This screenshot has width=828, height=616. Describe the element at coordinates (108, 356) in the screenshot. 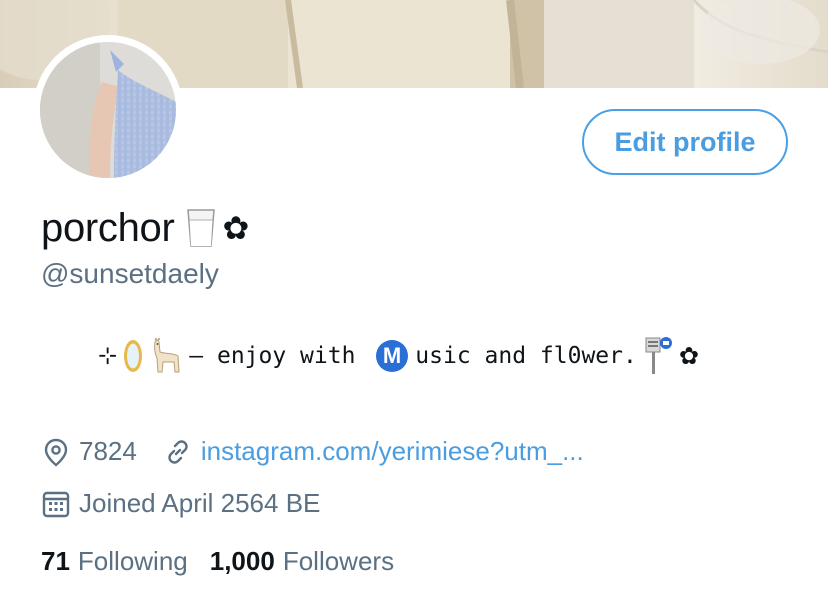

I see `sparkle-glyph: ⊹` at that location.